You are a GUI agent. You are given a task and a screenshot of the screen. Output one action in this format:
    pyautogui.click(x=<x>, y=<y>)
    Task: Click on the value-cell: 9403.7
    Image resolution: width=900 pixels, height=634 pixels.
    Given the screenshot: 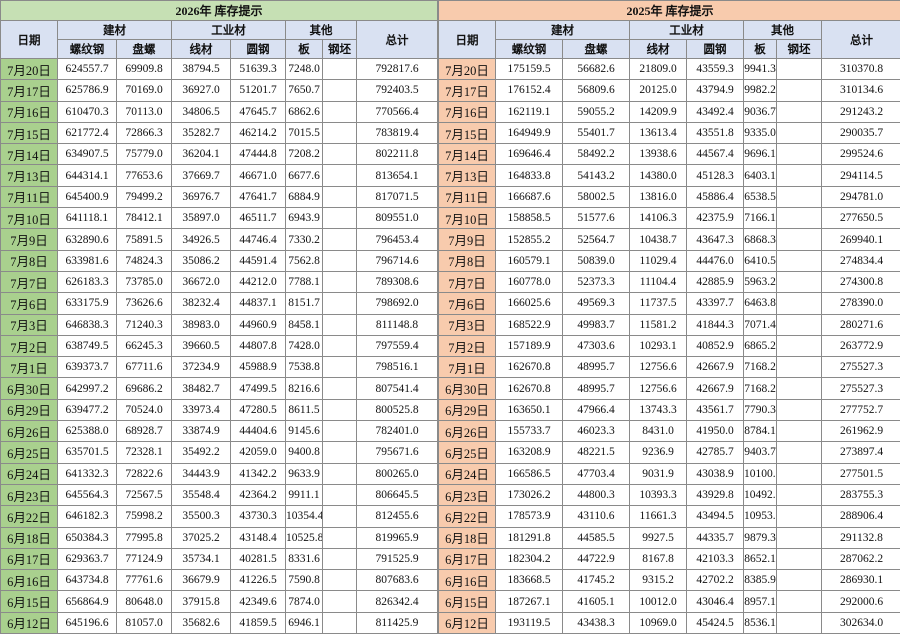 What is the action you would take?
    pyautogui.click(x=760, y=452)
    